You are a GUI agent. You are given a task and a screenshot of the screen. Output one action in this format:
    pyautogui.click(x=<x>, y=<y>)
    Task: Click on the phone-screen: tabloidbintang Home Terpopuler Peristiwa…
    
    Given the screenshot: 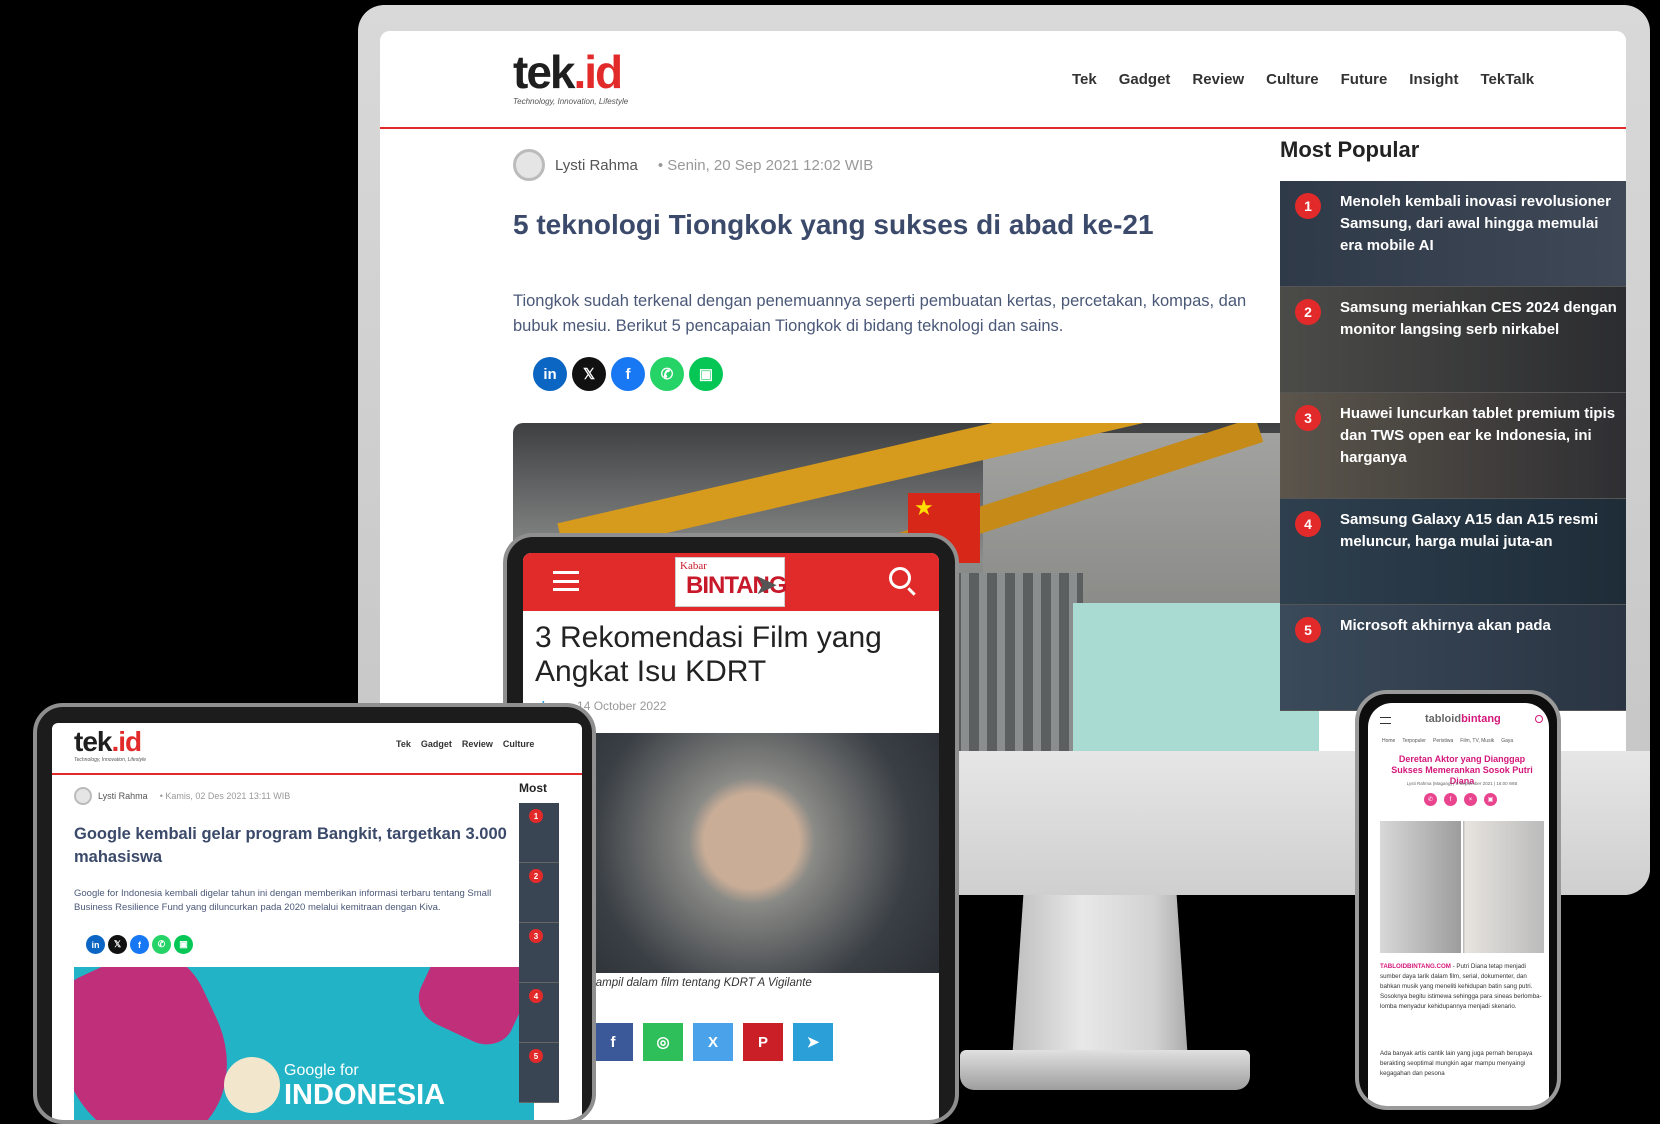 What is the action you would take?
    pyautogui.click(x=1458, y=904)
    